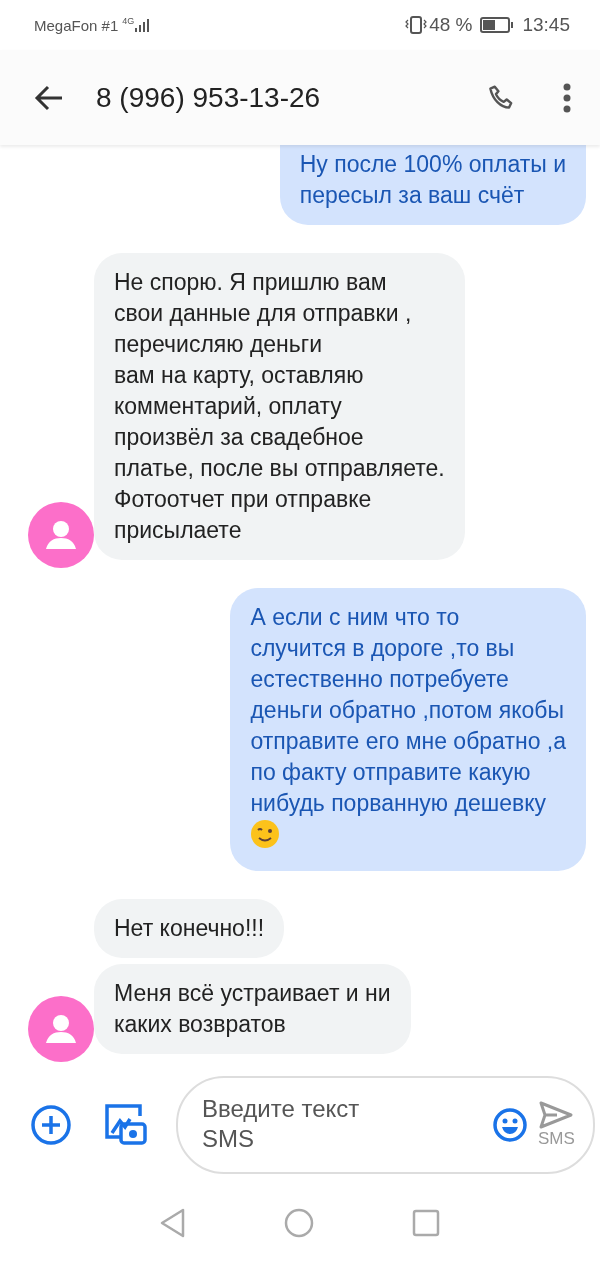  I want to click on message-bubble: Ну после 100% оплаты и пересыл за ваш счёт, so click(432, 185).